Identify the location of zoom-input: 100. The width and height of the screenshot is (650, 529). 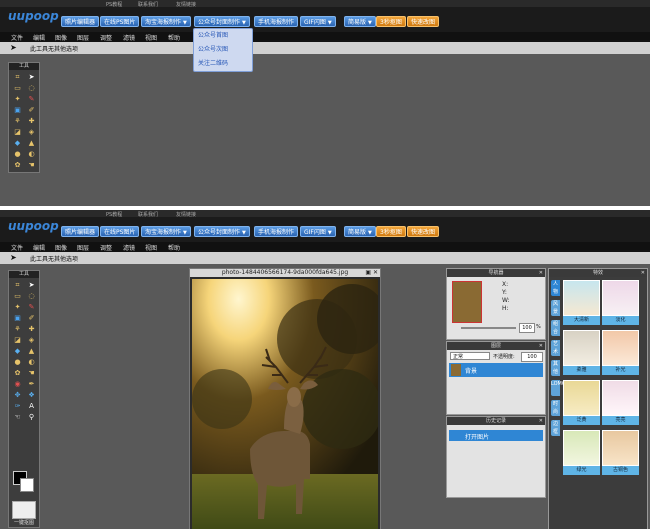
(527, 328).